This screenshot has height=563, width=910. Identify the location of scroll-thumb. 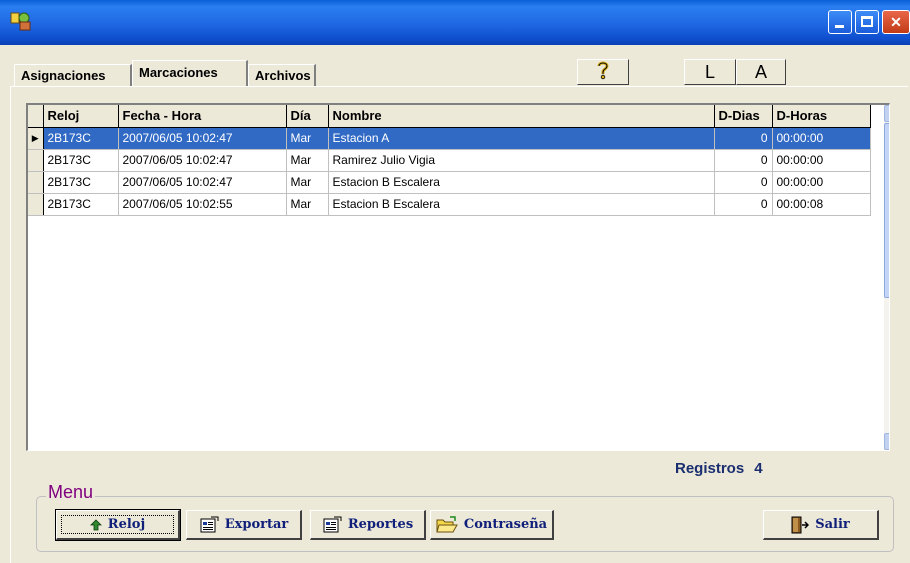
(887, 210).